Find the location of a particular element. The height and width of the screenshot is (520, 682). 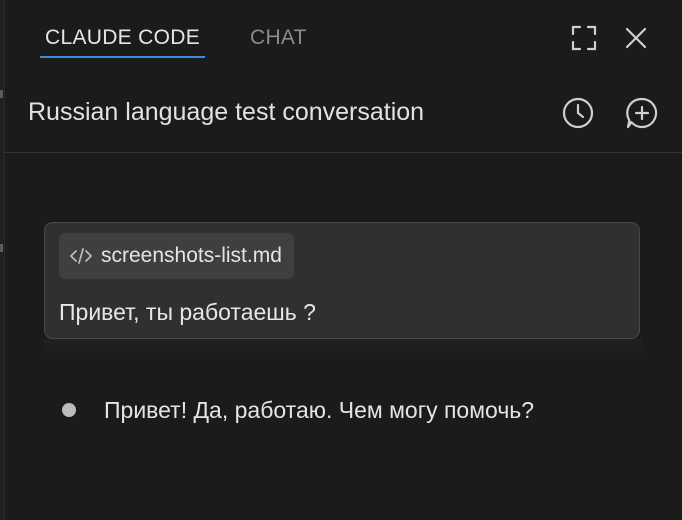

file-attachment-chip: screenshots-list.md is located at coordinates (176, 256).